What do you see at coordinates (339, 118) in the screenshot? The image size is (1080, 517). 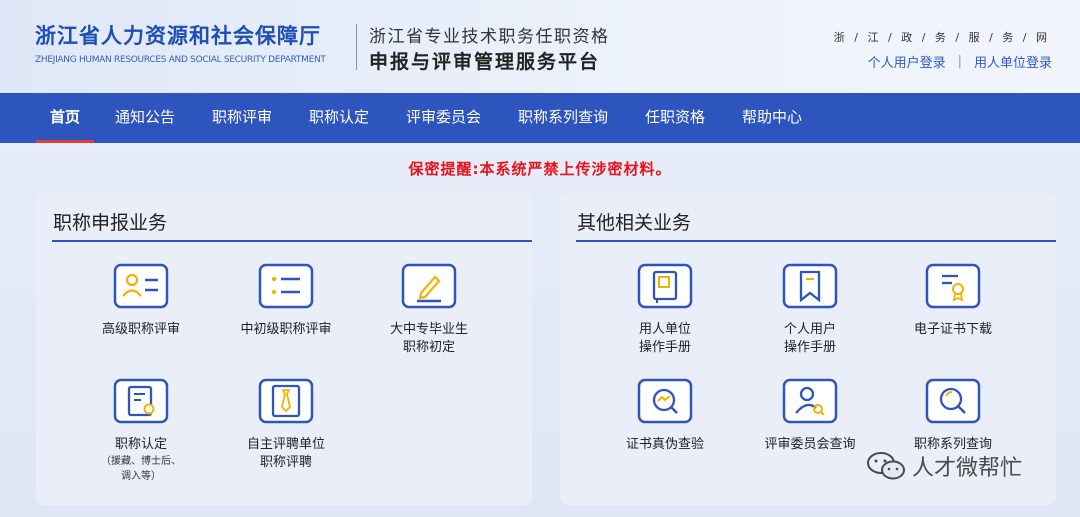 I see `nav-title-recognition: 职称认定` at bounding box center [339, 118].